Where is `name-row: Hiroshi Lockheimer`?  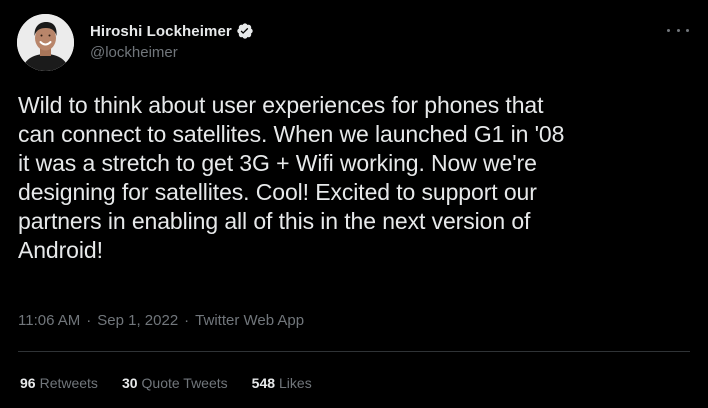
name-row: Hiroshi Lockheimer is located at coordinates (172, 31).